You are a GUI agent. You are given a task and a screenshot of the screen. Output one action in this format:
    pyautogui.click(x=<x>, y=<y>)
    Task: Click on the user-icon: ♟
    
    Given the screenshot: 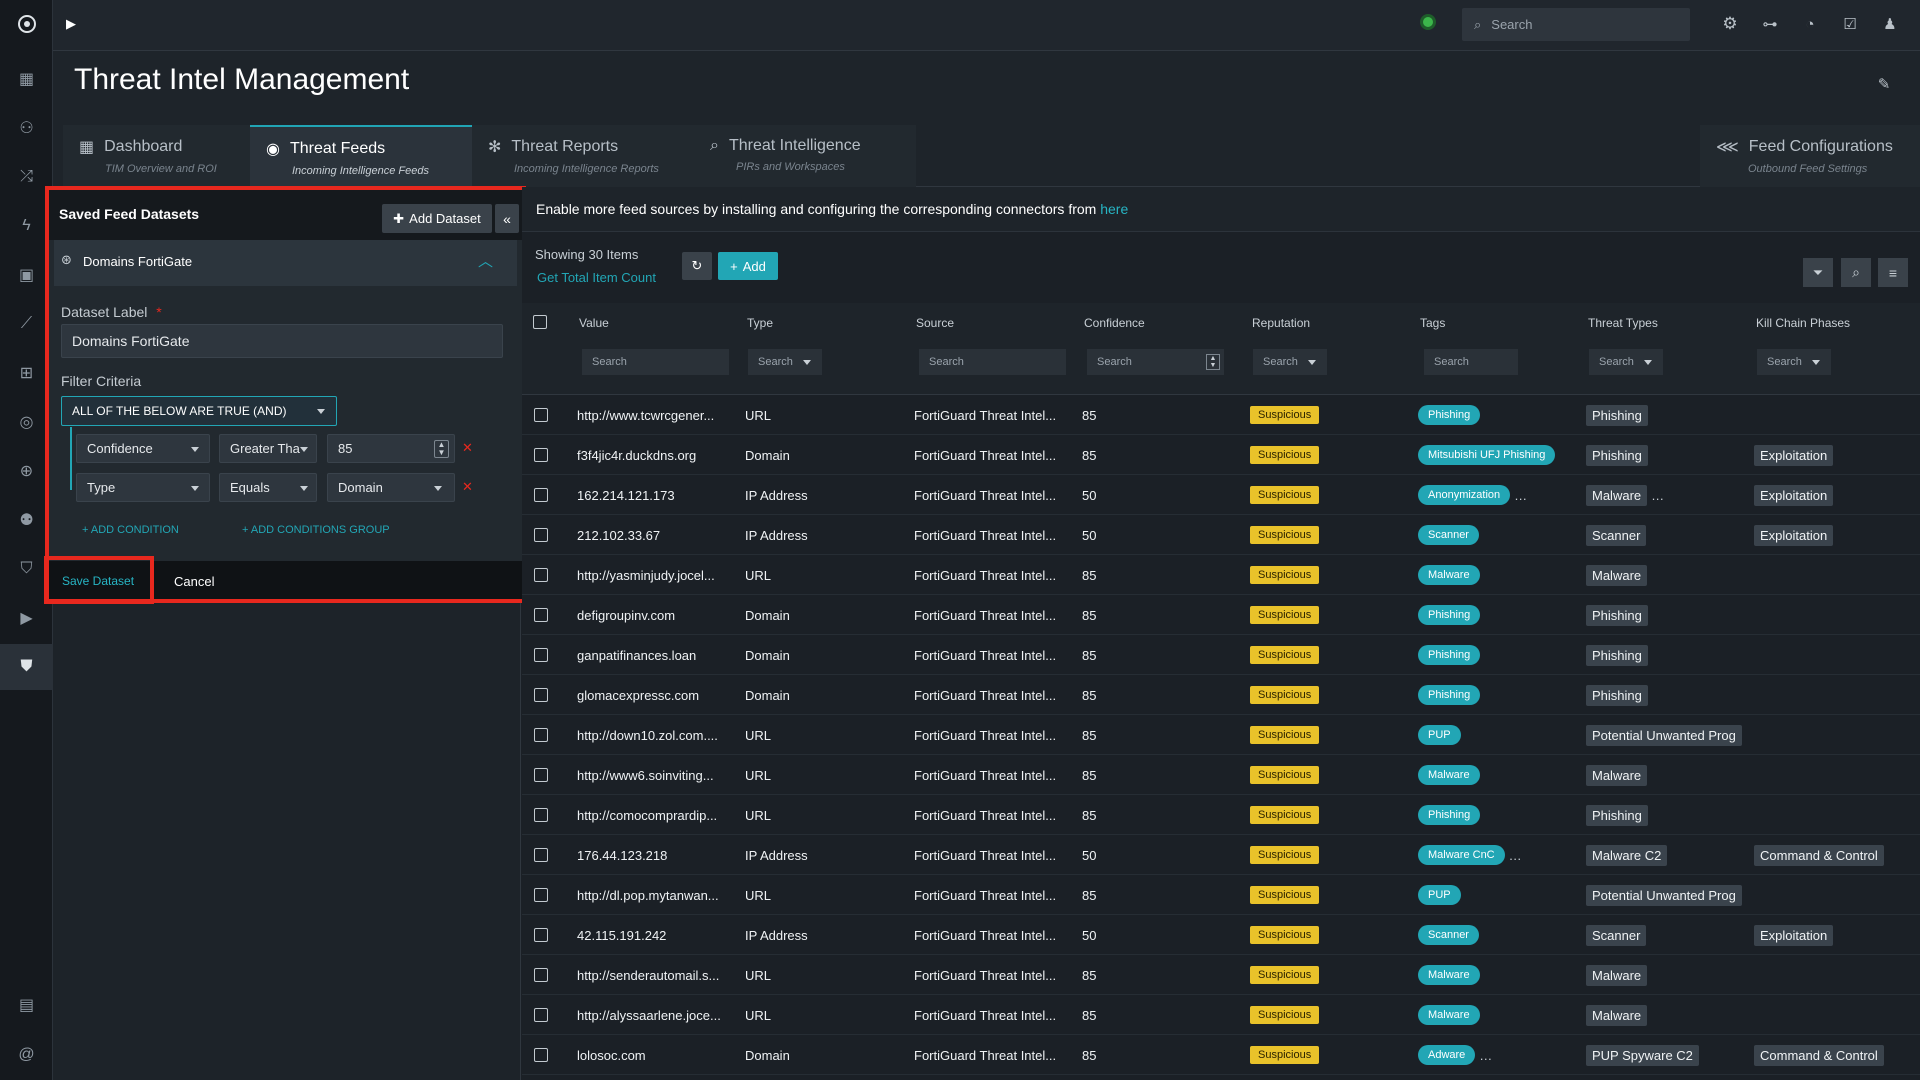 What is the action you would take?
    pyautogui.click(x=1890, y=24)
    